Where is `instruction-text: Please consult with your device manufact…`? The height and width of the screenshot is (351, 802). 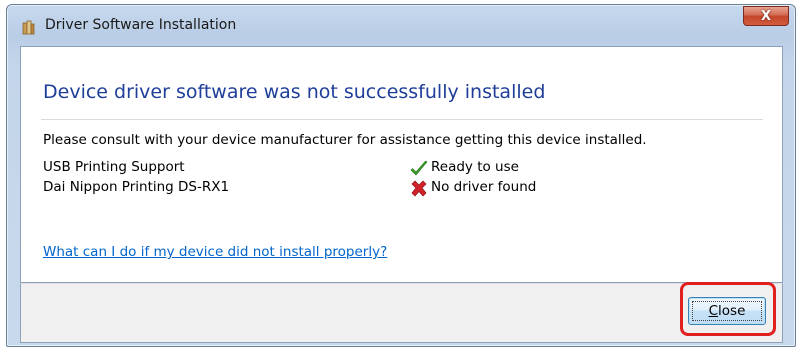 instruction-text: Please consult with your device manufact… is located at coordinates (345, 140).